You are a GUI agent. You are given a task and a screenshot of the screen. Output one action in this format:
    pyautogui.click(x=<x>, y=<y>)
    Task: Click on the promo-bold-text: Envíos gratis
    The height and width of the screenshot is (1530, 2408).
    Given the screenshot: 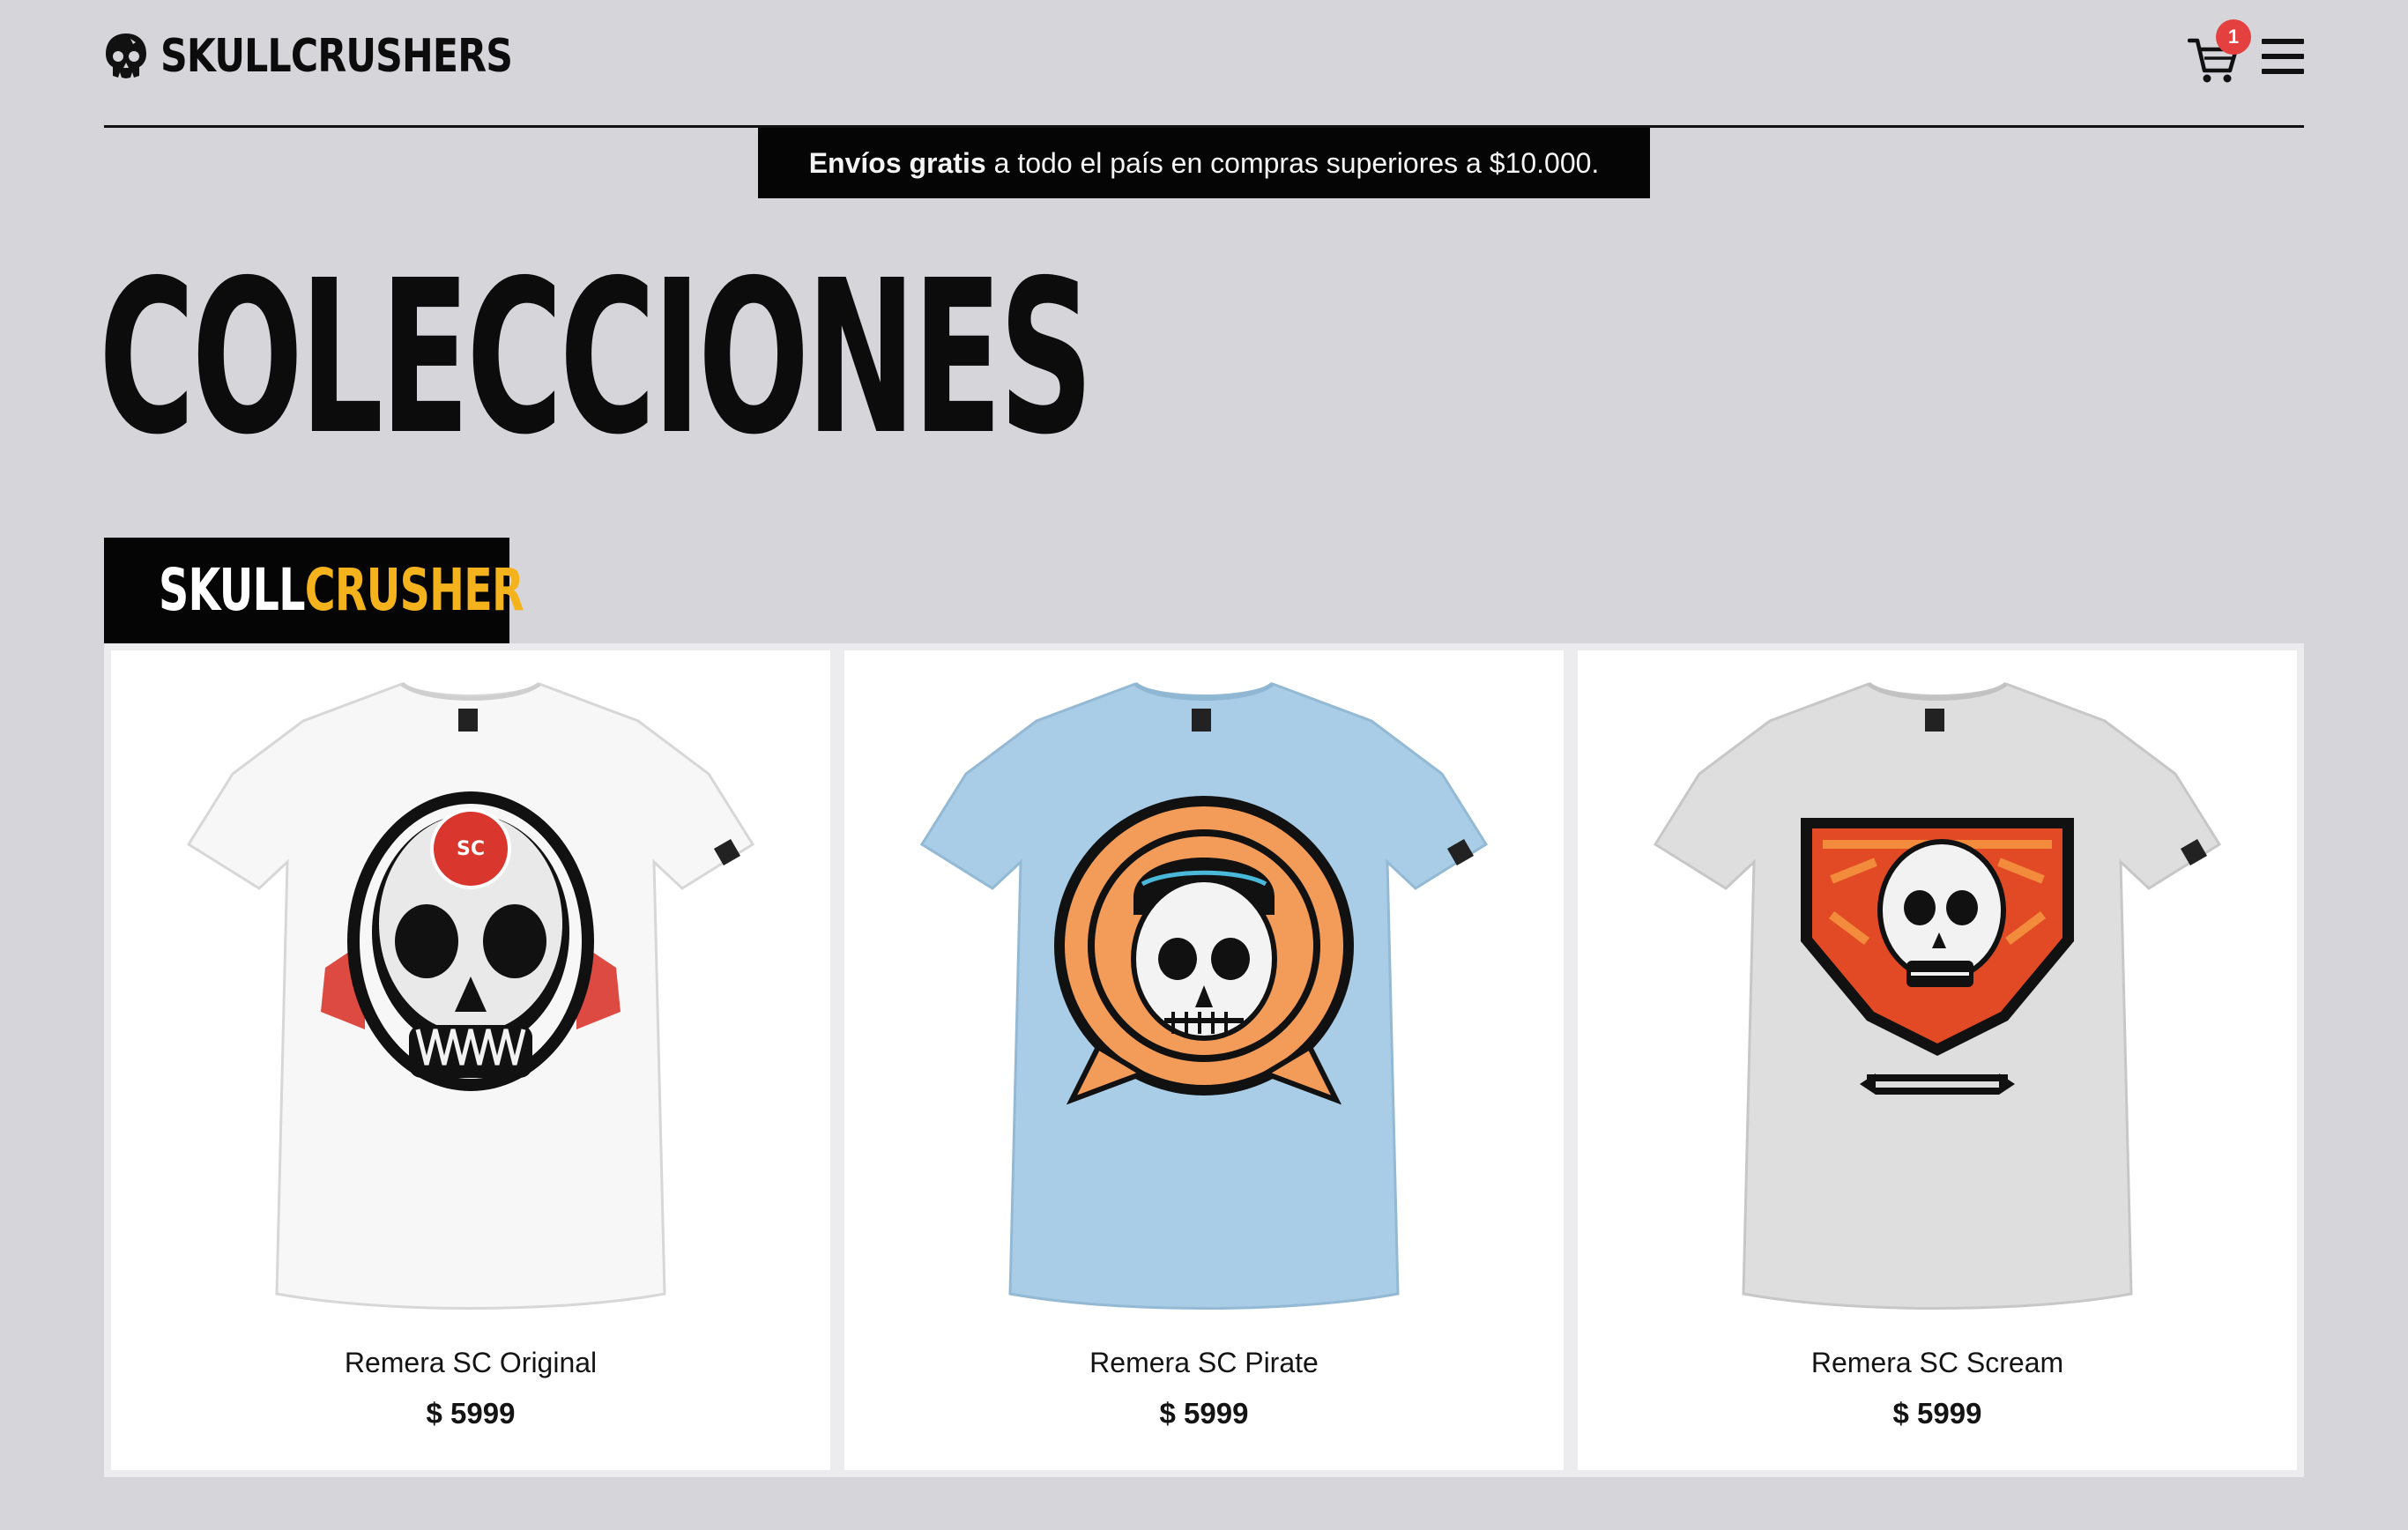 What is the action you would take?
    pyautogui.click(x=897, y=162)
    